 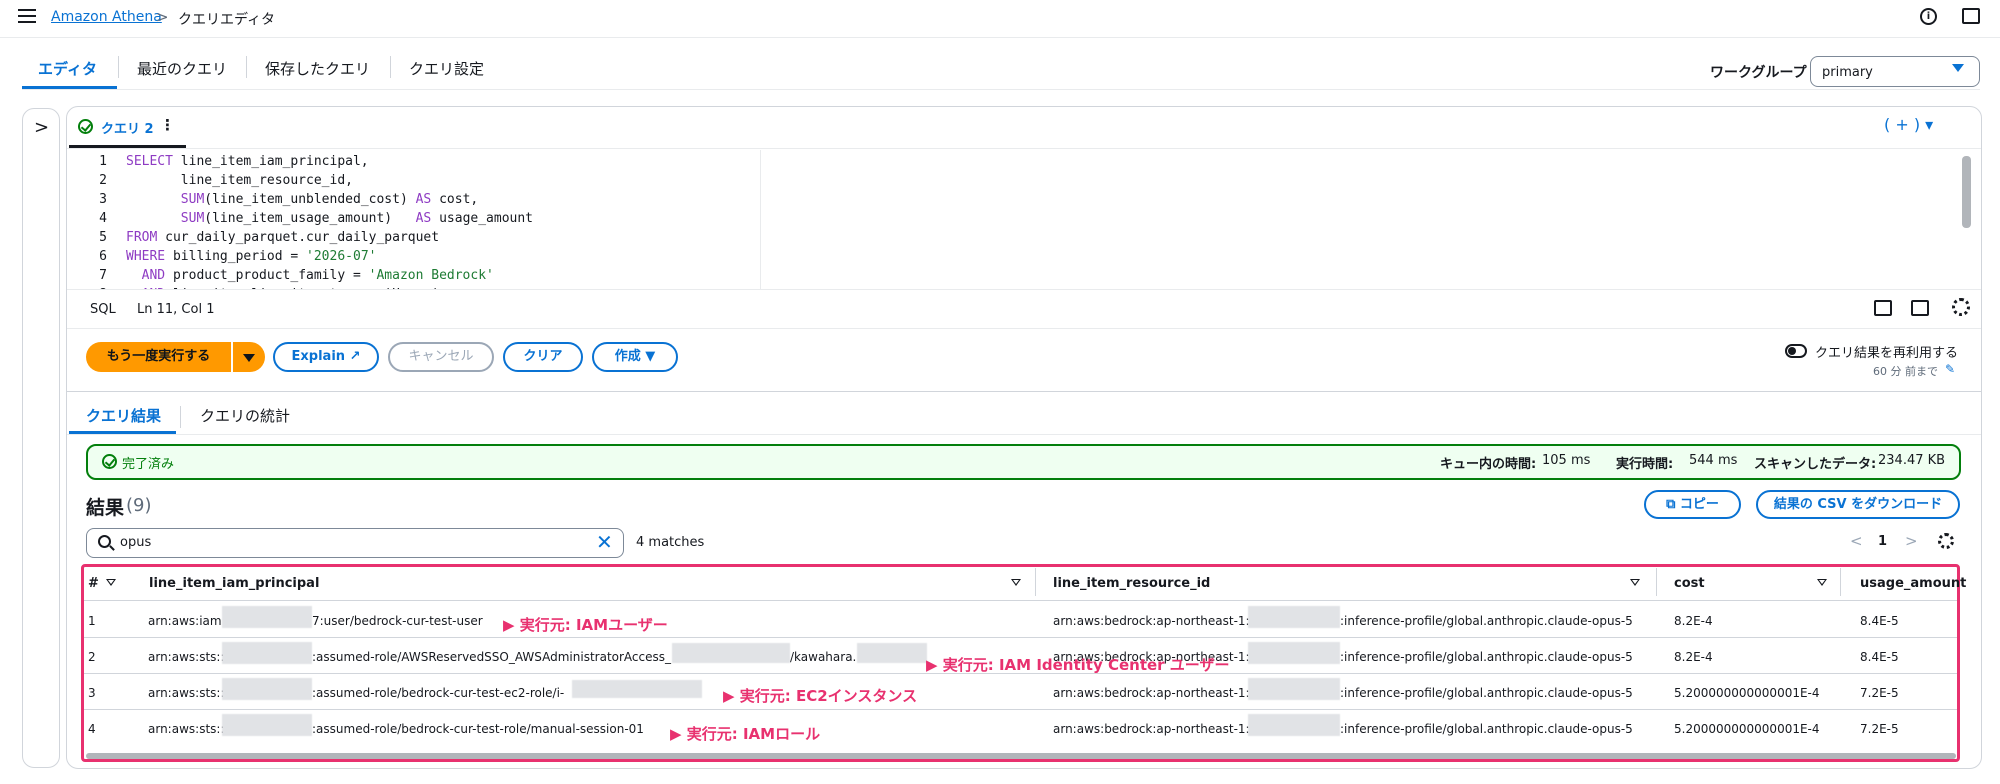 What do you see at coordinates (1961, 307) in the screenshot?
I see `settings-gear-icon` at bounding box center [1961, 307].